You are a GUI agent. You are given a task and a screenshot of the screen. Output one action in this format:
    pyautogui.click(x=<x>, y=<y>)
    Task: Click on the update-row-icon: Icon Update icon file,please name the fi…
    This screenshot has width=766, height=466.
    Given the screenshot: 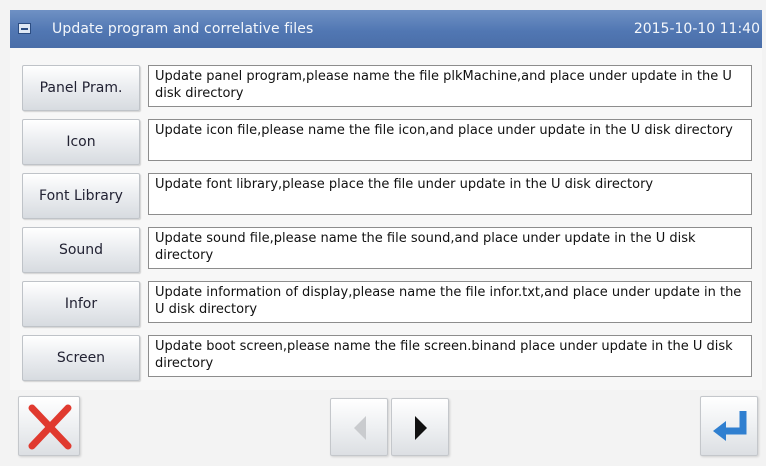 What is the action you would take?
    pyautogui.click(x=392, y=143)
    